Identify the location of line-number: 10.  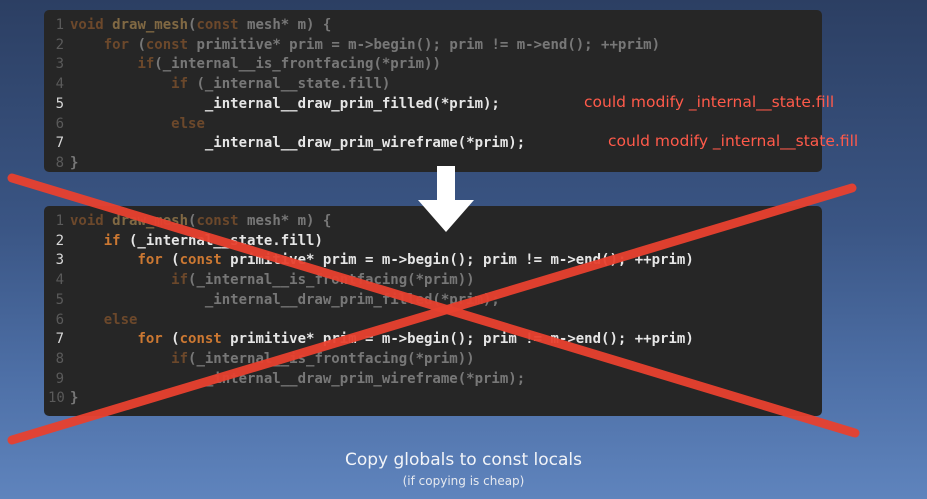
(56, 398).